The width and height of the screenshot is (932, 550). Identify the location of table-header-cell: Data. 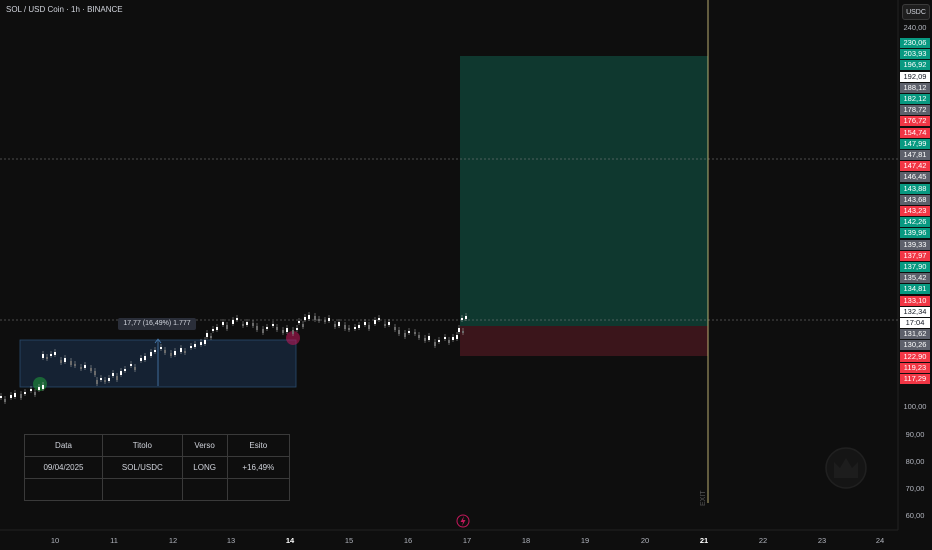
(63, 445).